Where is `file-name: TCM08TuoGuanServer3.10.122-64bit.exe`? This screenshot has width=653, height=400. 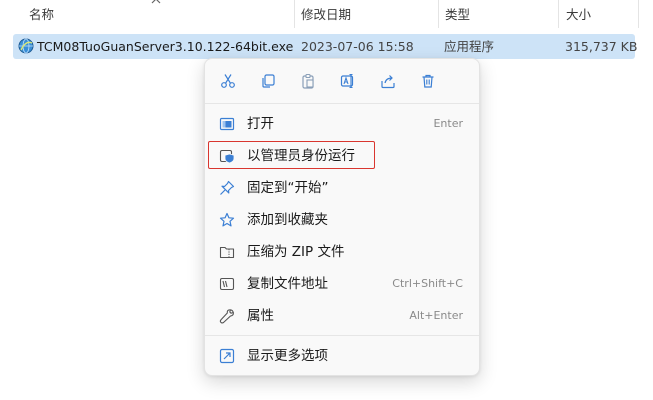 file-name: TCM08TuoGuanServer3.10.122-64bit.exe is located at coordinates (165, 46).